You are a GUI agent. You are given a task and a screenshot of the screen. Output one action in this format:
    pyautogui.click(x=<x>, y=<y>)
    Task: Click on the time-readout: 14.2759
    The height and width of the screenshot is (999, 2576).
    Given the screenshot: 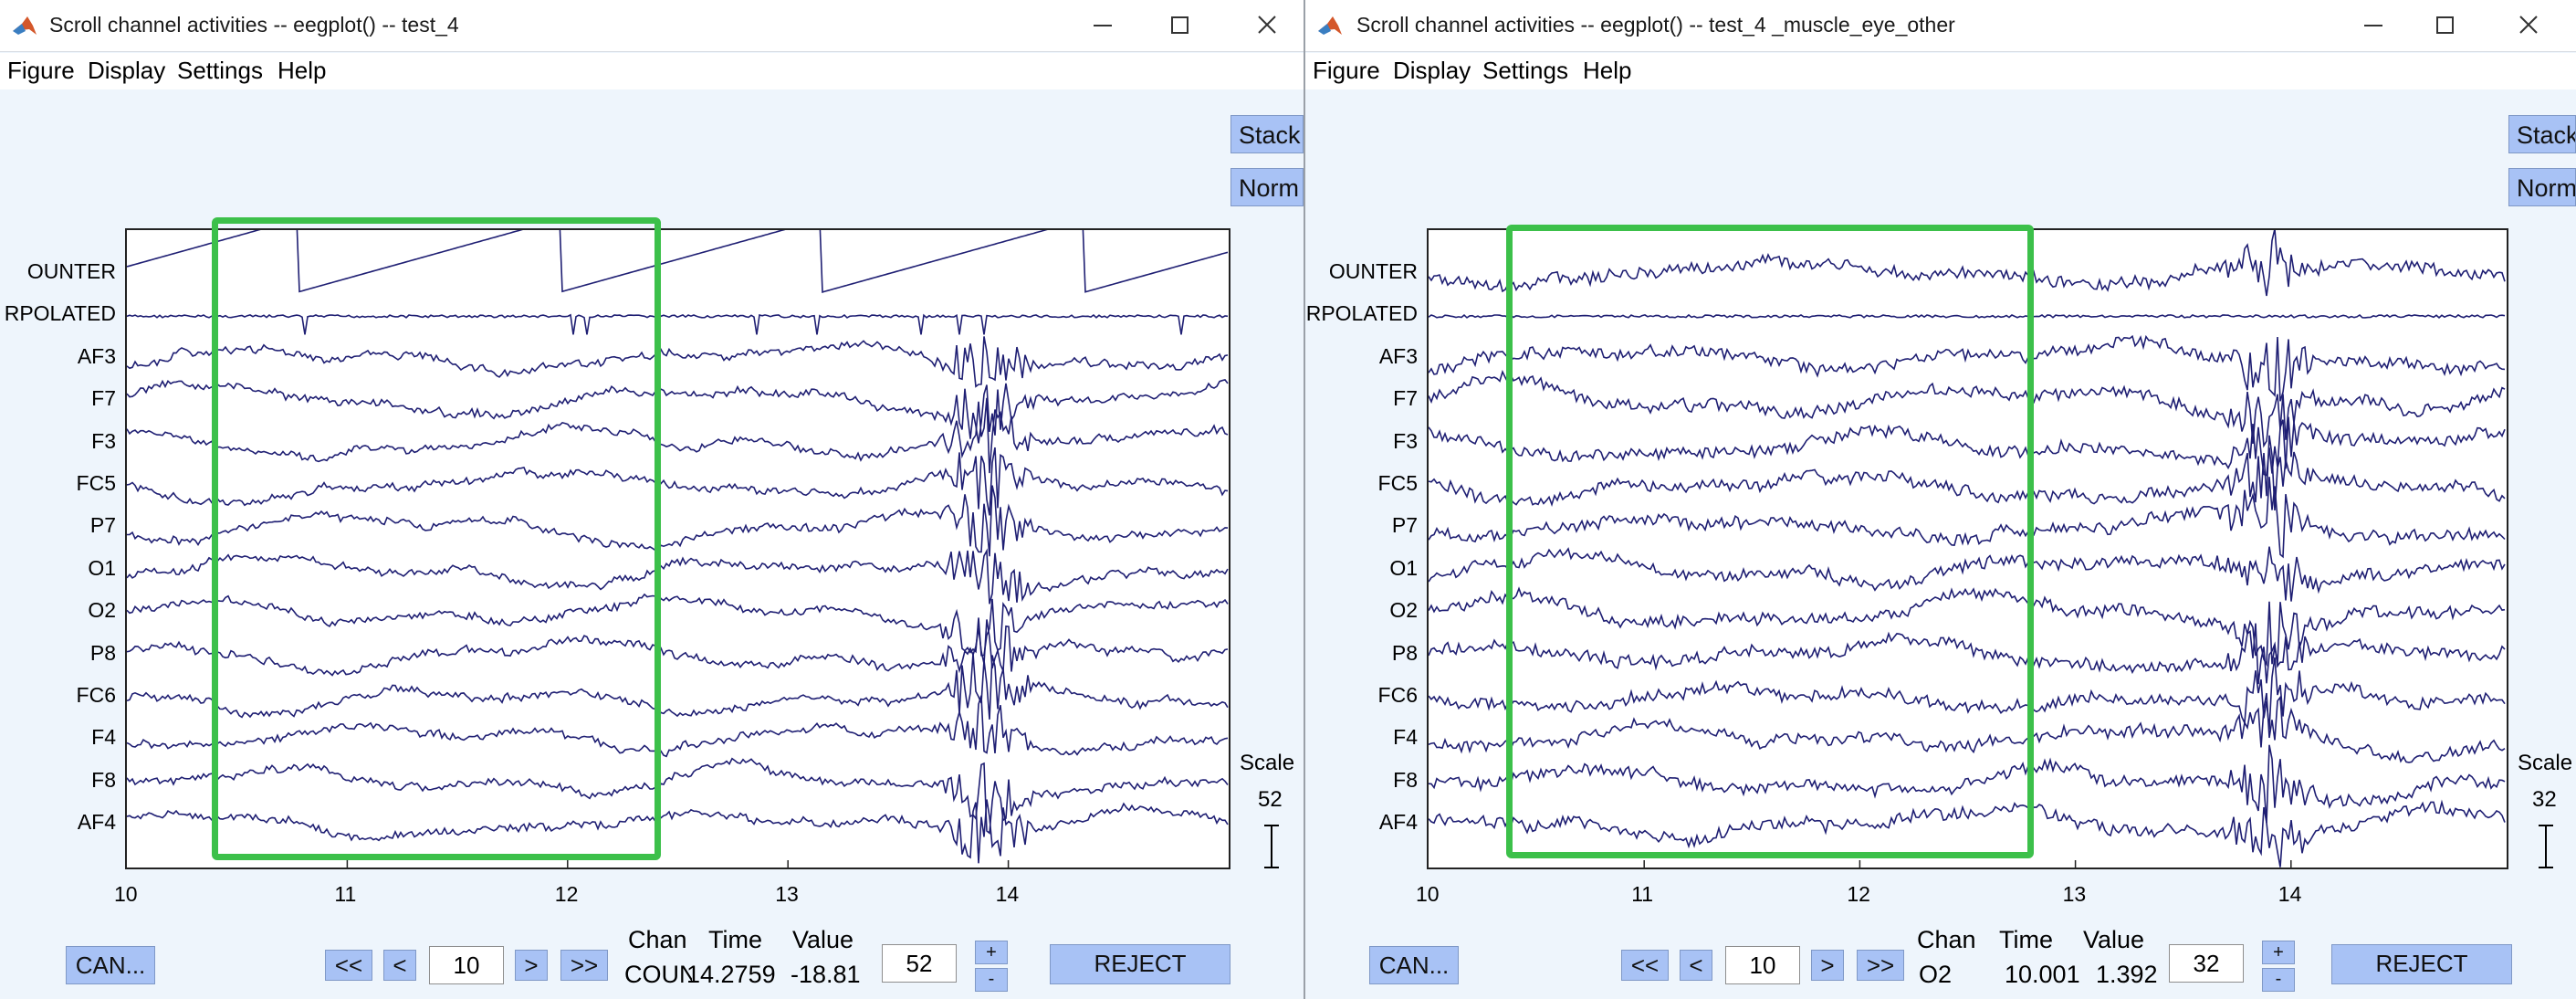 What is the action you would take?
    pyautogui.click(x=731, y=975)
    